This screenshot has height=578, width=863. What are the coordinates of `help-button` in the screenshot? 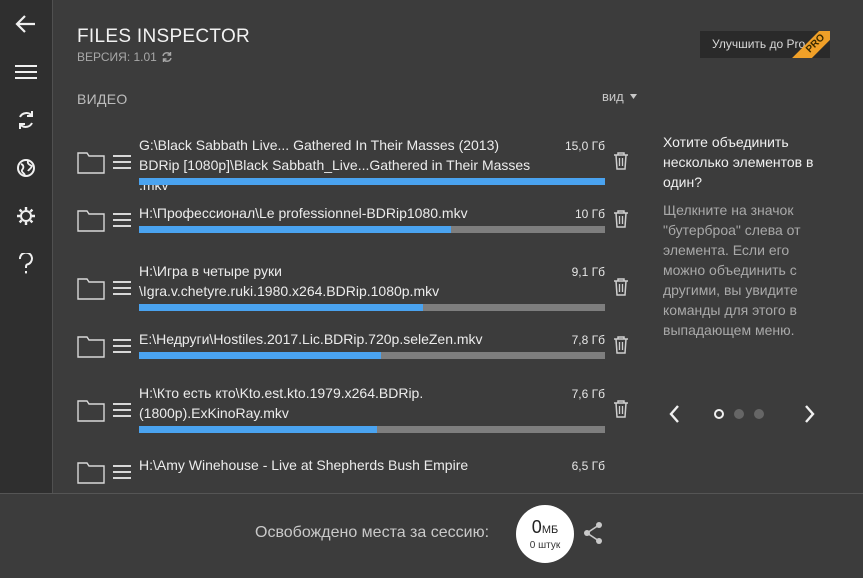 It's located at (26, 264).